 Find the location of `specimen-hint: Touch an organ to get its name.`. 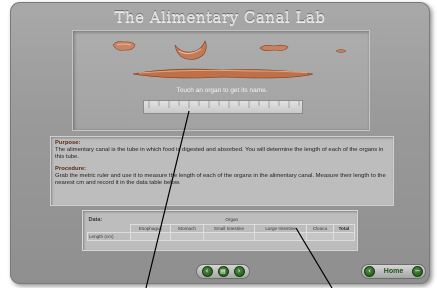

specimen-hint: Touch an organ to get its name. is located at coordinates (222, 90).